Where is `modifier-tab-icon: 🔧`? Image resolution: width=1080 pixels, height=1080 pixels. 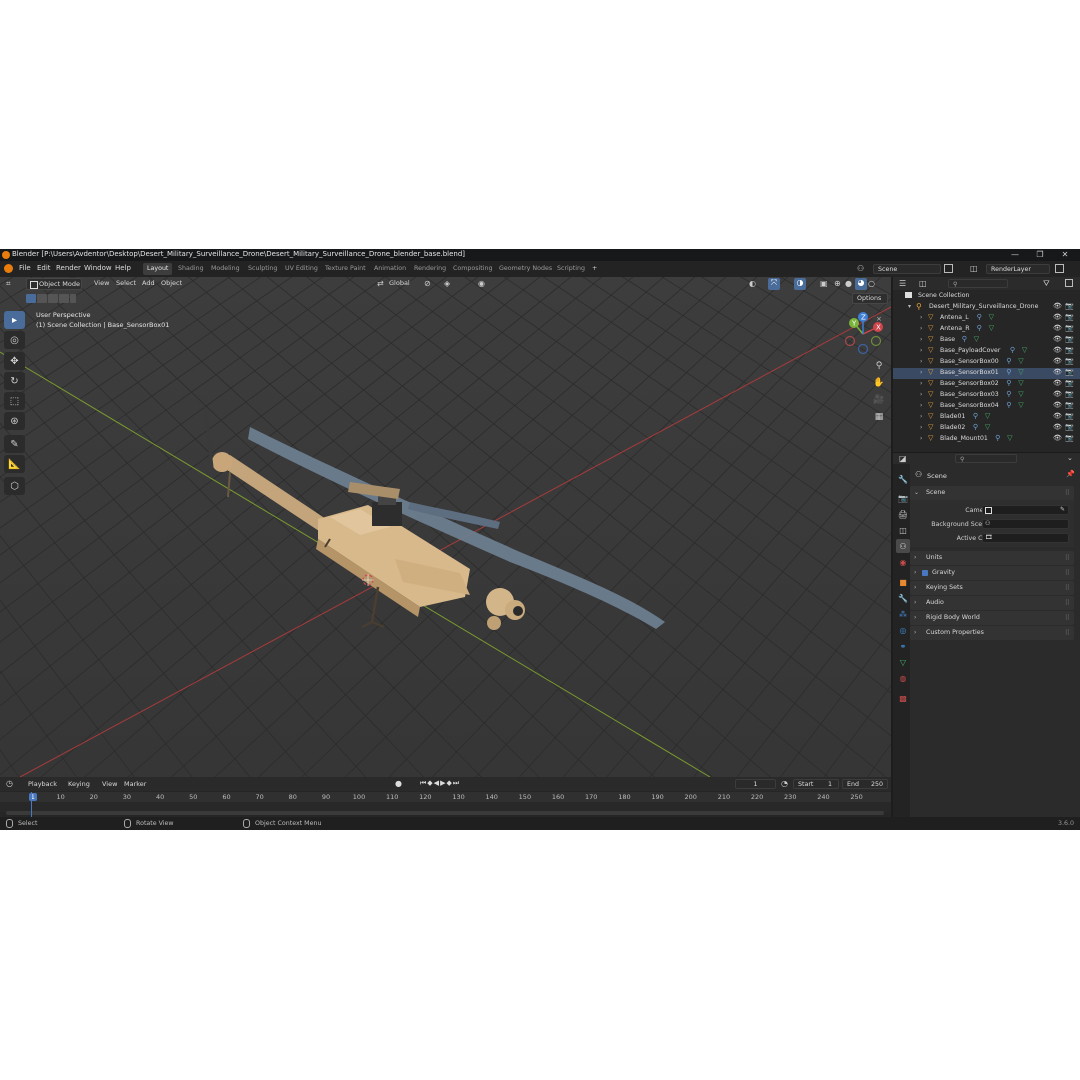 modifier-tab-icon: 🔧 is located at coordinates (903, 598).